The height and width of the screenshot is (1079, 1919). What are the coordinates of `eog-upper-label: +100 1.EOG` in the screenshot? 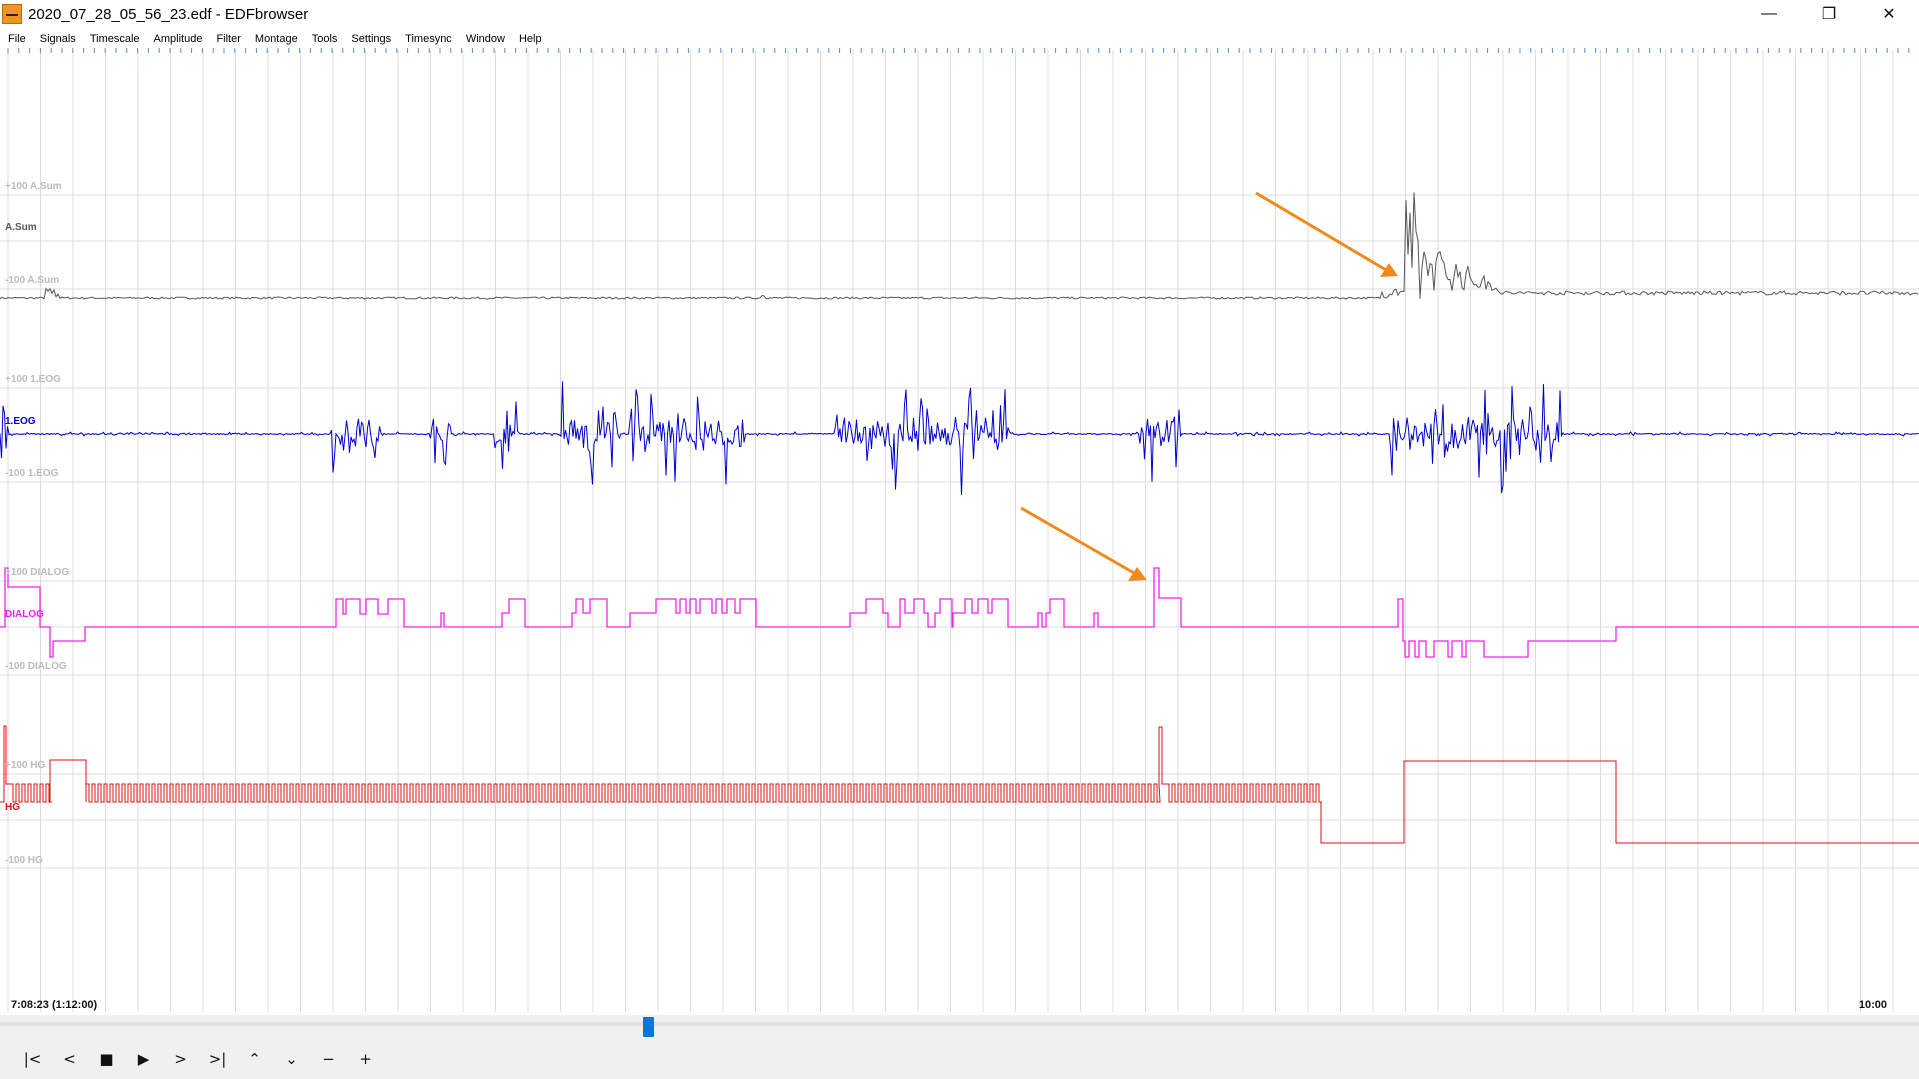 It's located at (33, 379).